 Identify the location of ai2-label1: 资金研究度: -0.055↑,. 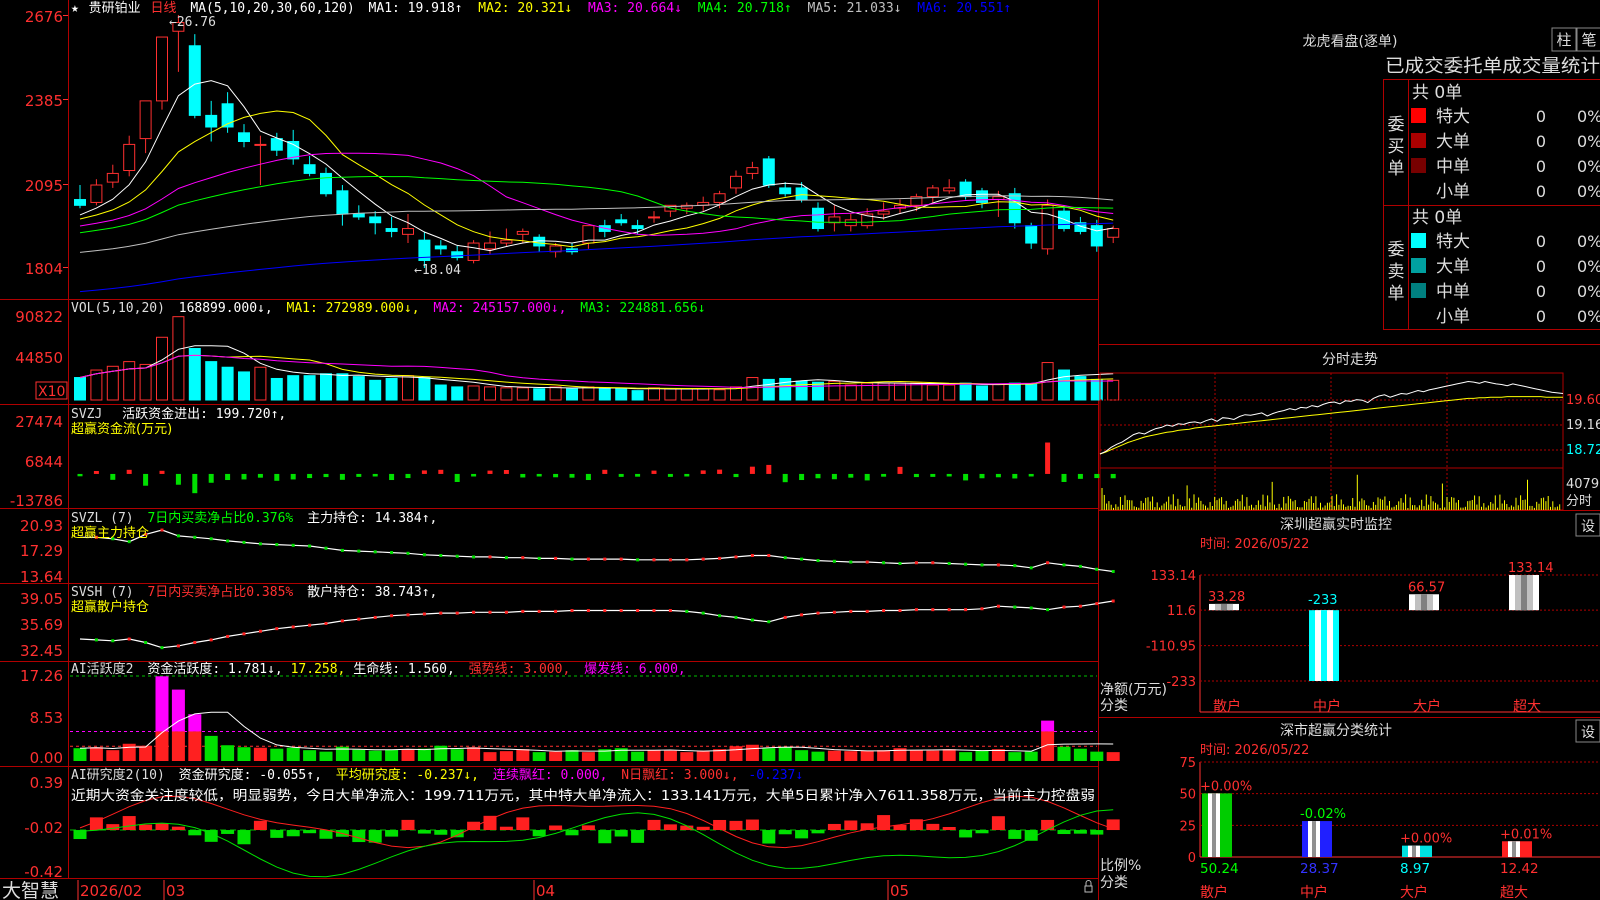
(250, 775).